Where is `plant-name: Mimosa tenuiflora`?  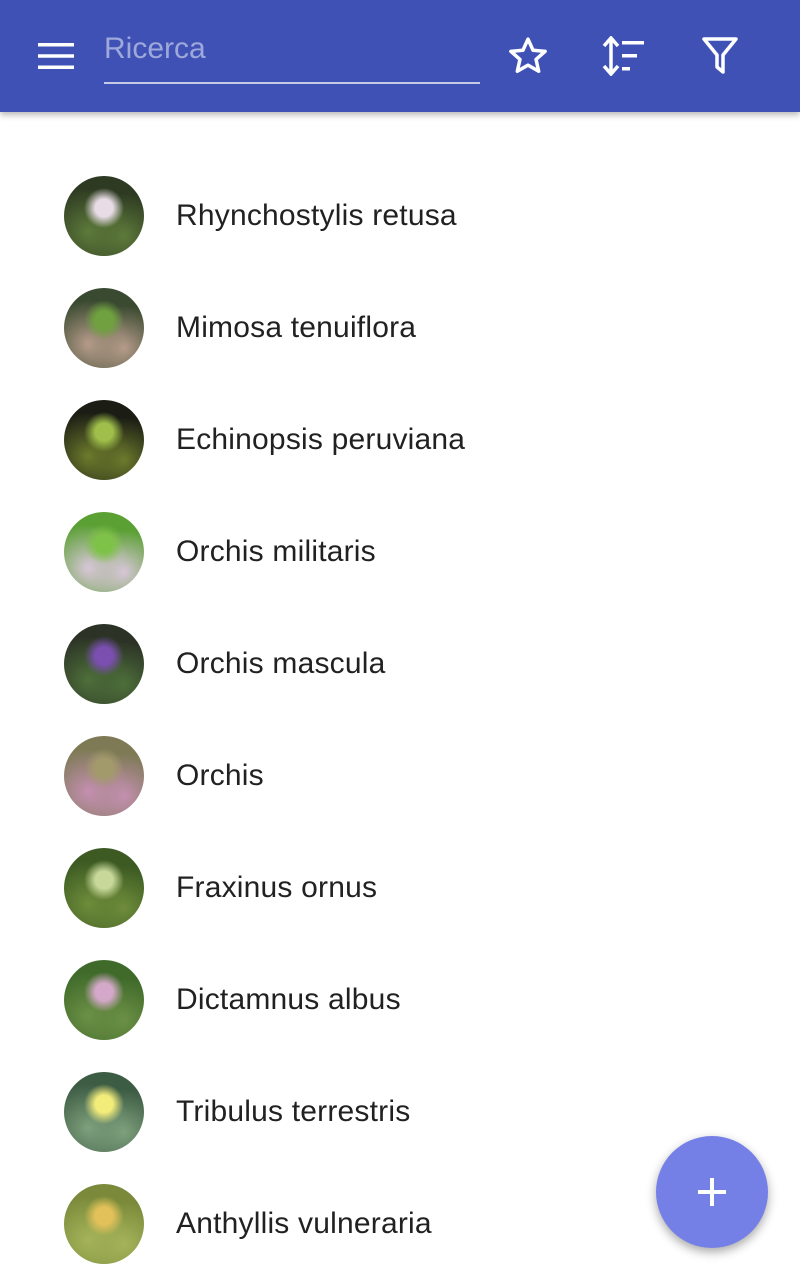 plant-name: Mimosa tenuiflora is located at coordinates (296, 327).